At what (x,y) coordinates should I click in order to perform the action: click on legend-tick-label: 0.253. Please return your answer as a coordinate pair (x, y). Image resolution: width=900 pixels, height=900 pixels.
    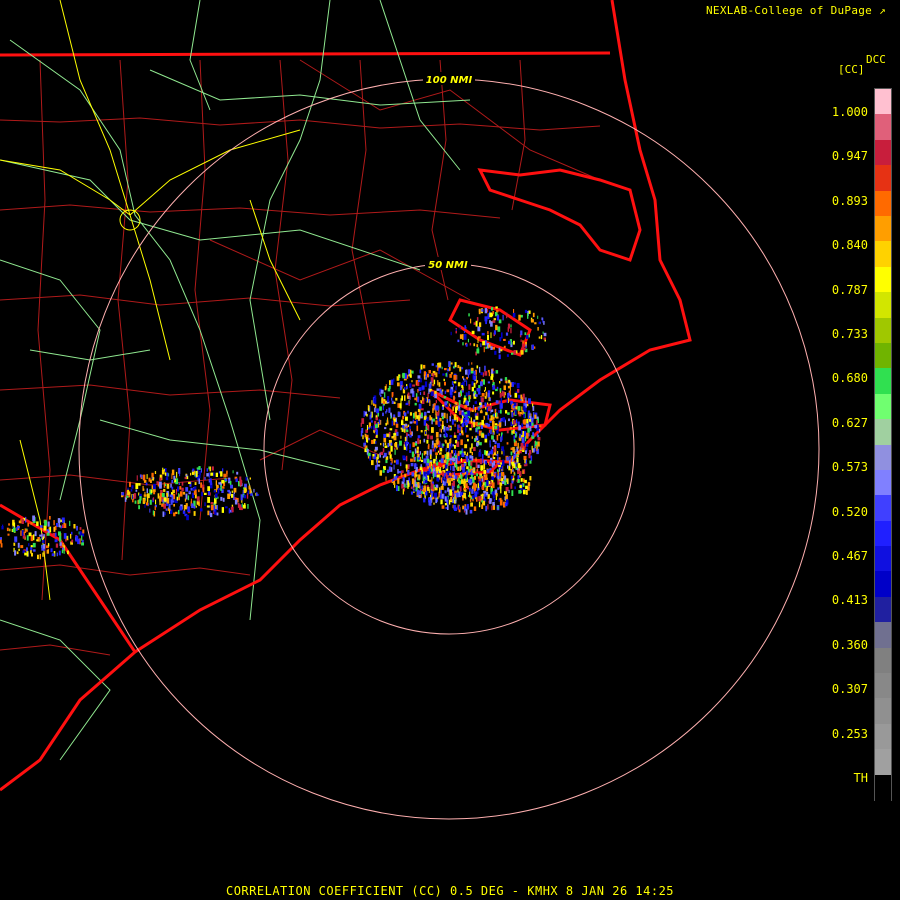
    Looking at the image, I should click on (849, 733).